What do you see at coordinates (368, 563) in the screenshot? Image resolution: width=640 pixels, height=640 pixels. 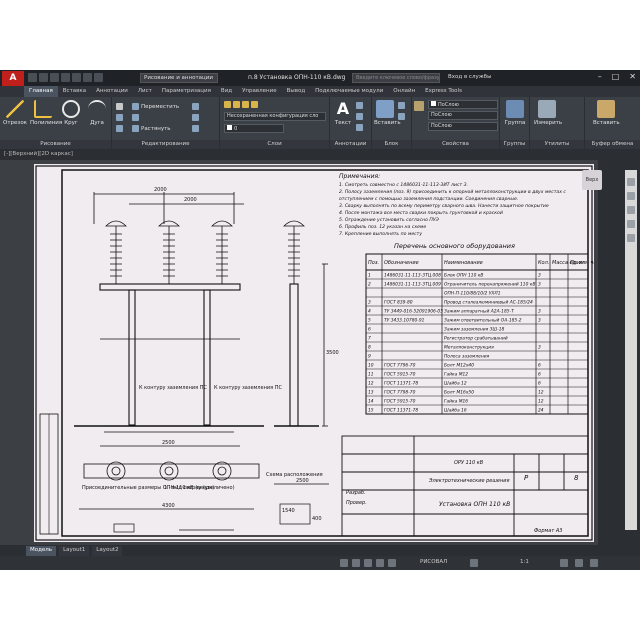 I see `ortho-icon` at bounding box center [368, 563].